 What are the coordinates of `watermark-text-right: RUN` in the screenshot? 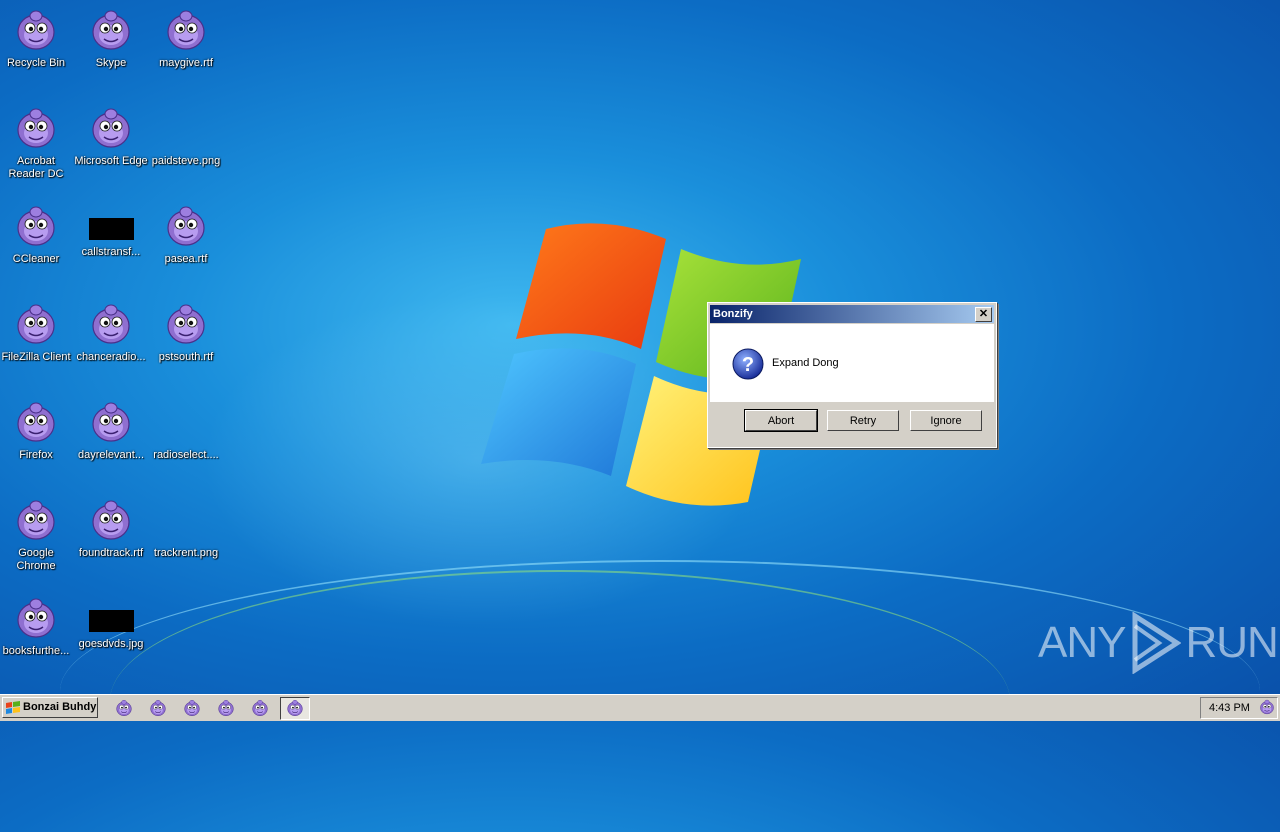 It's located at (1231, 642).